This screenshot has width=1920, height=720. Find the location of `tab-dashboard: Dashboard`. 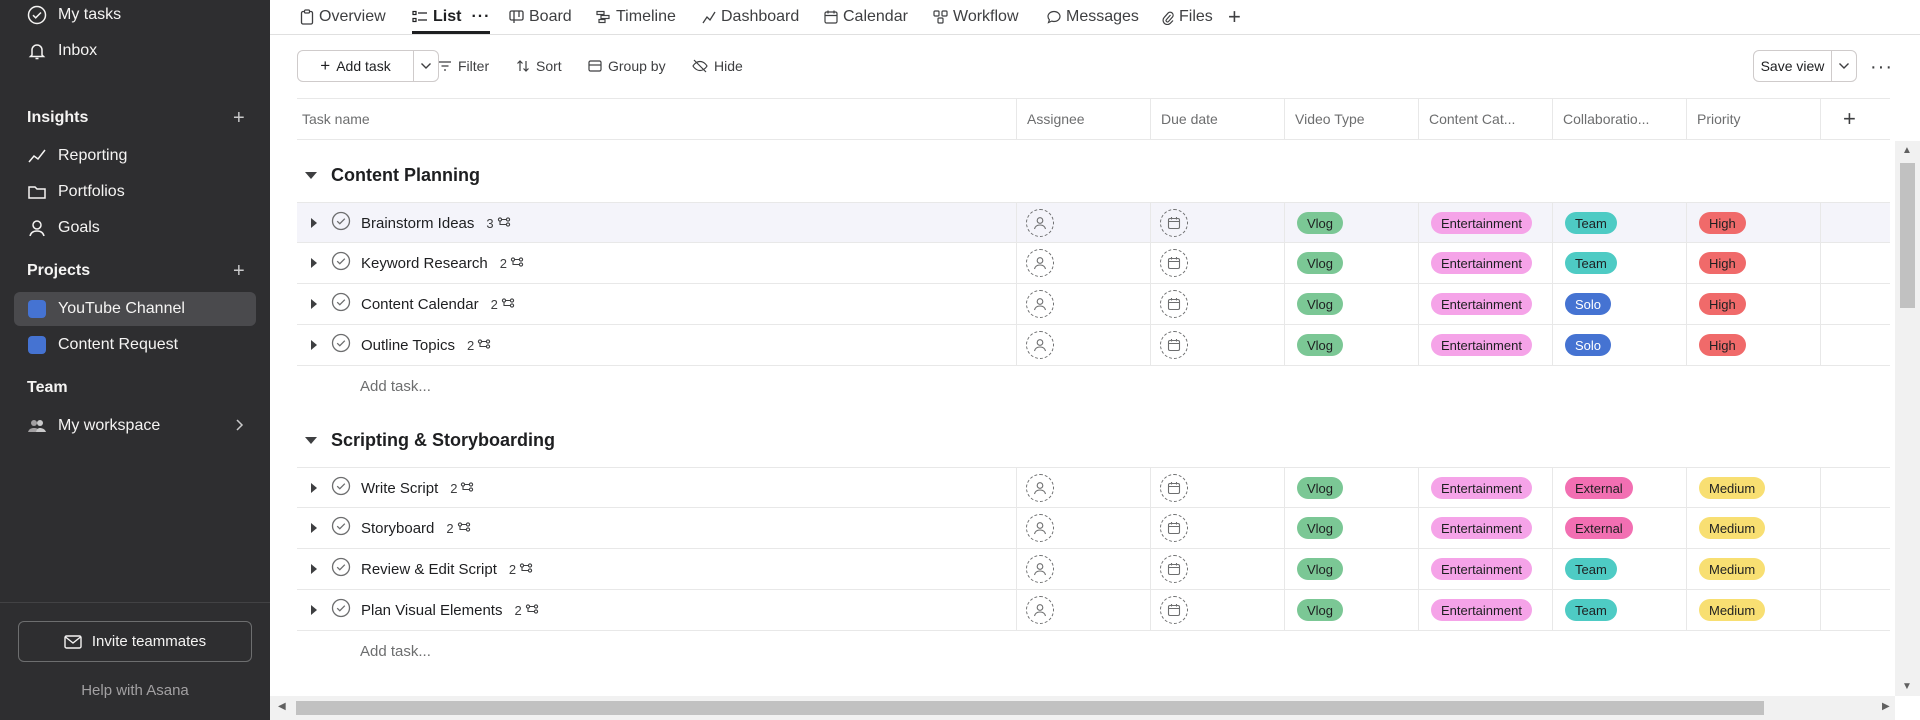

tab-dashboard: Dashboard is located at coordinates (750, 17).